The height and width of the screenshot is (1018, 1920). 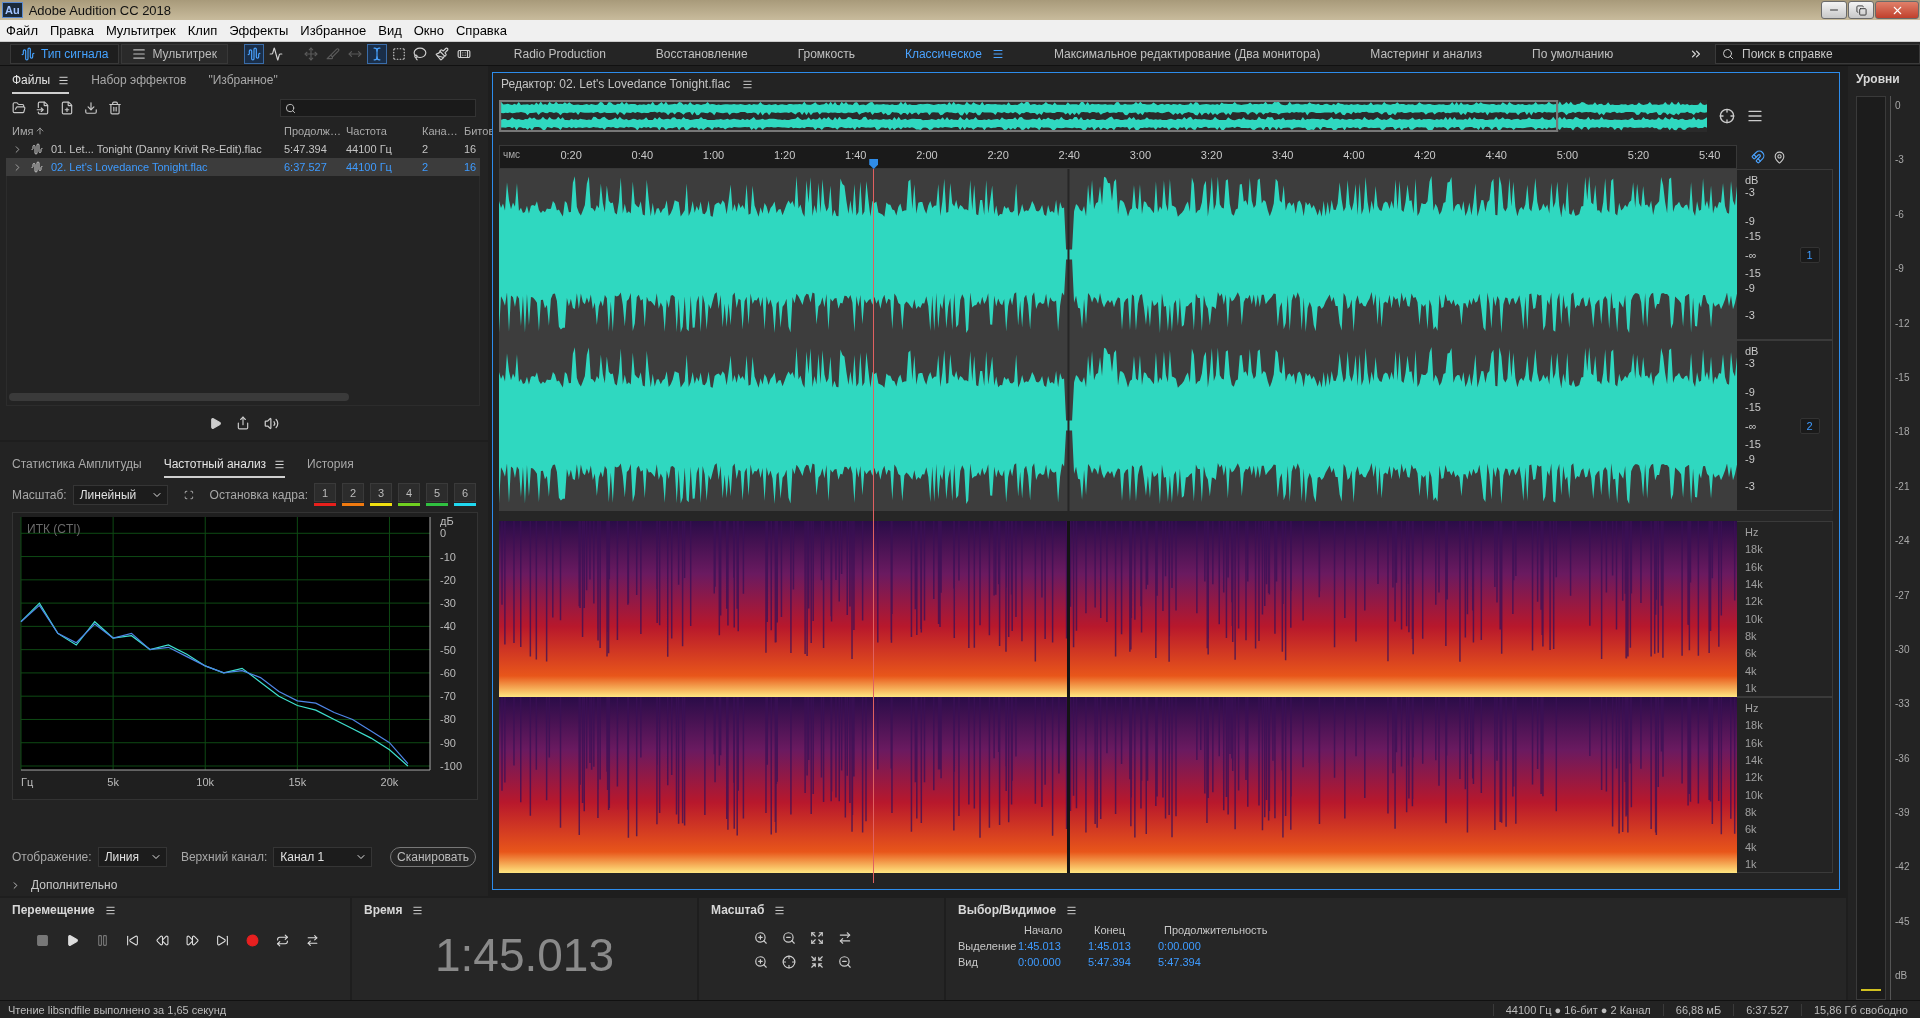 I want to click on file-row: 02. Let's Lovedance Tonight.flac 6:37.527 44100 Гц 2 16, so click(x=243, y=167).